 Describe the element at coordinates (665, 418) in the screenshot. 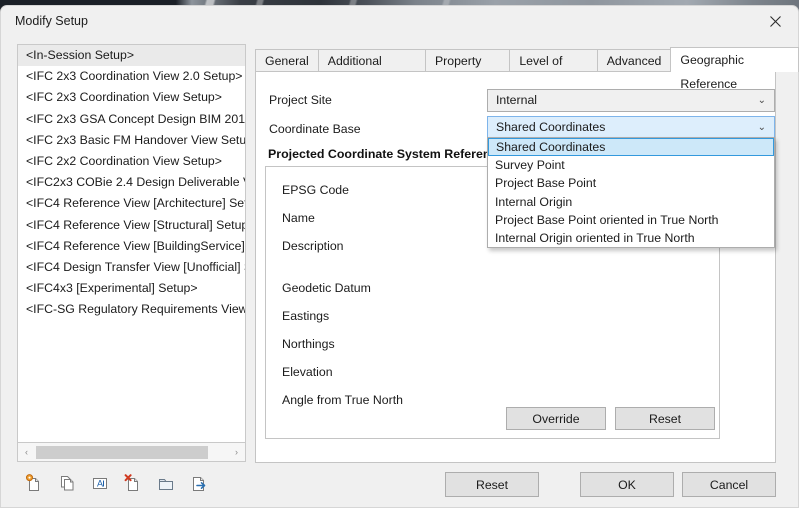

I see `reset-coordinates-button: Reset` at that location.